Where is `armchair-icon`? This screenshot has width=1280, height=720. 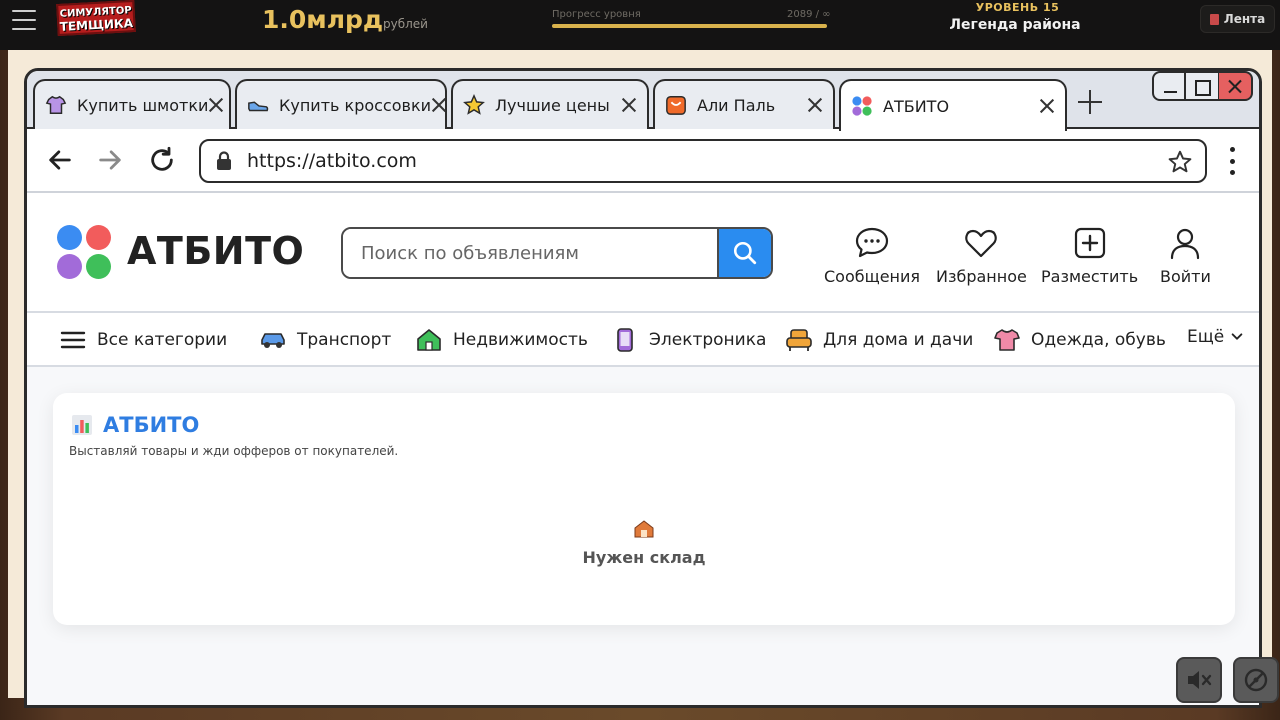
armchair-icon is located at coordinates (799, 340).